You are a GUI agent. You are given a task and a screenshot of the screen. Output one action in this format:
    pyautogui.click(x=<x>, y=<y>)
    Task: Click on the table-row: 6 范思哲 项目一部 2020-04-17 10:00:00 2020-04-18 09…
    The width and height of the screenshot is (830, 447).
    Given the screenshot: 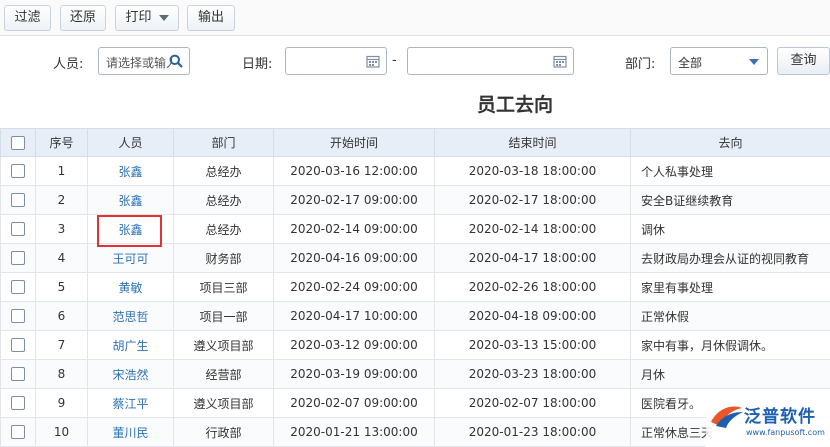 What is the action you would take?
    pyautogui.click(x=415, y=316)
    